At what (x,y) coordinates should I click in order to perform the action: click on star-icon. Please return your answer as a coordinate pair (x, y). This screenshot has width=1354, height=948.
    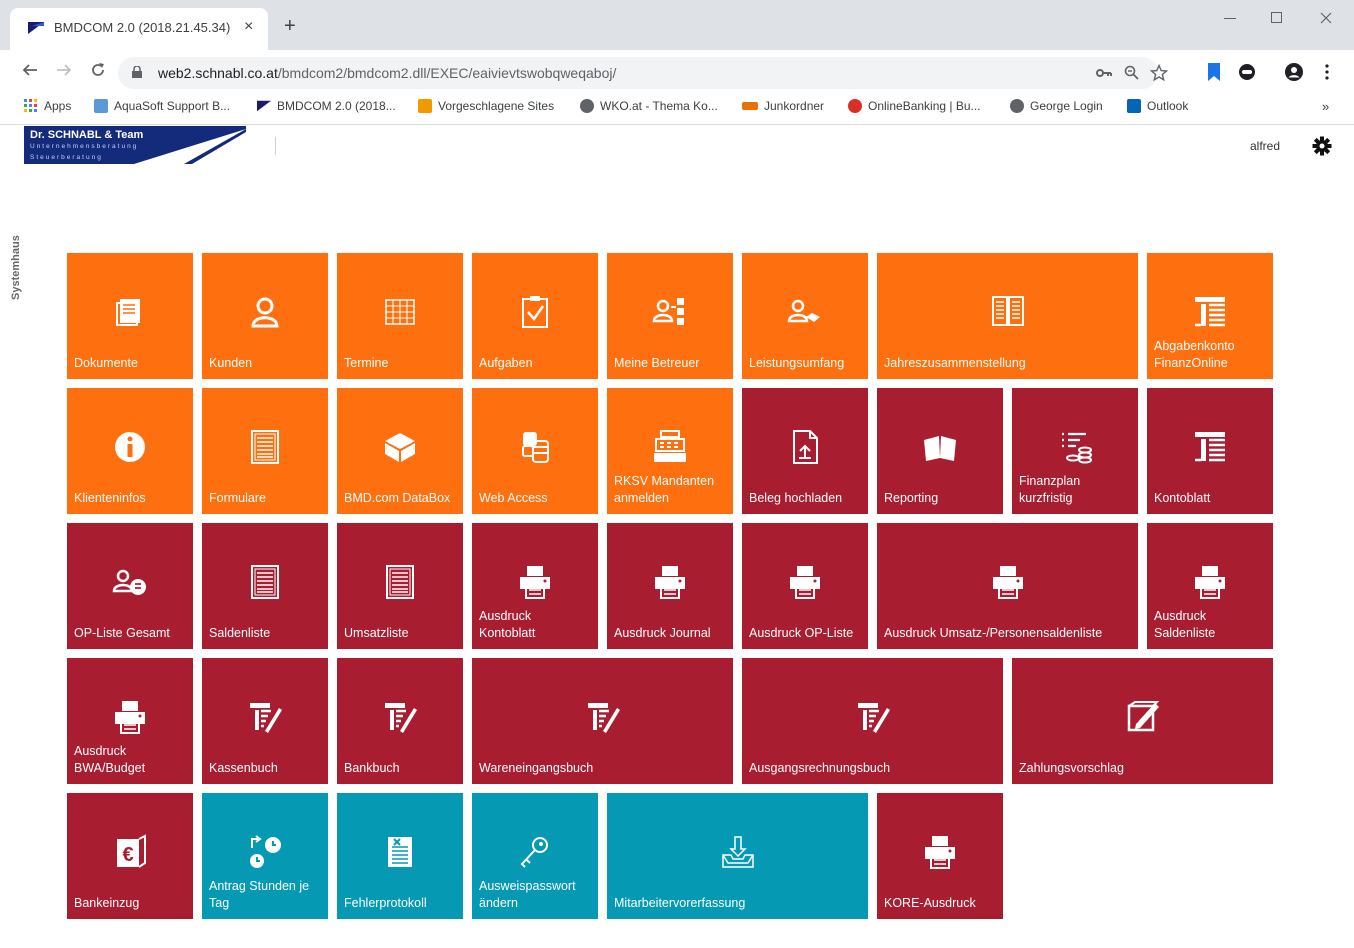
    Looking at the image, I should click on (1159, 73).